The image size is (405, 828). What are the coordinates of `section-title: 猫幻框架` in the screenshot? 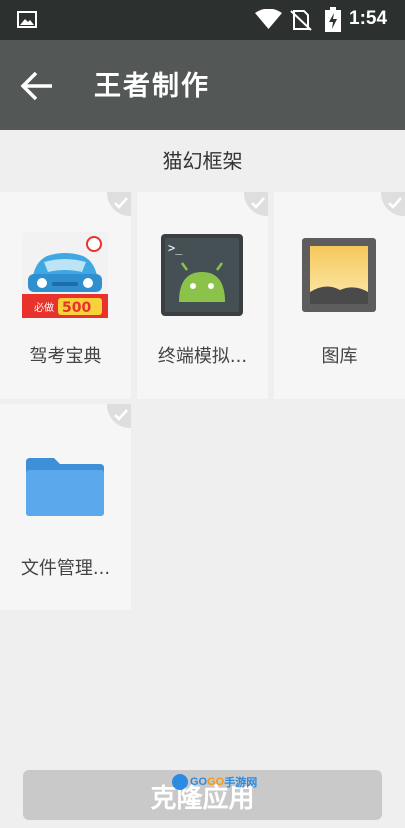 It's located at (202, 161).